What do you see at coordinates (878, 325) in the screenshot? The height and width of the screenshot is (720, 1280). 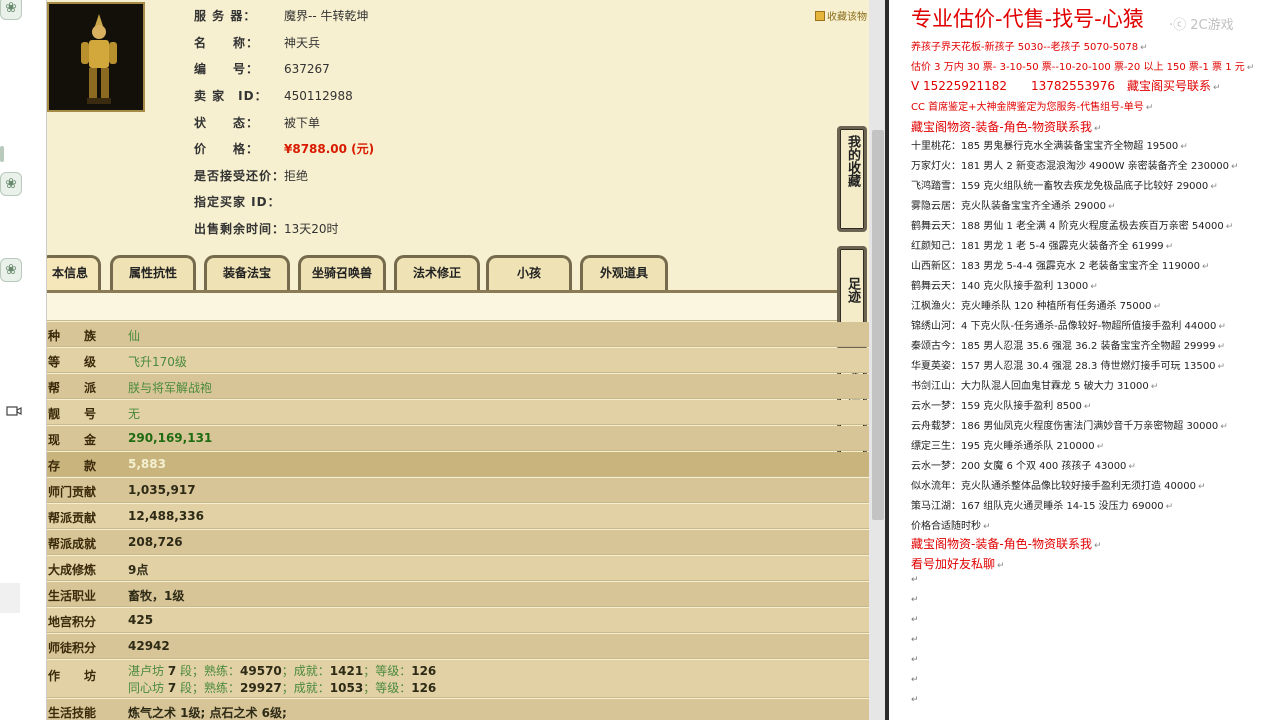 I see `scrollbar-thumb` at bounding box center [878, 325].